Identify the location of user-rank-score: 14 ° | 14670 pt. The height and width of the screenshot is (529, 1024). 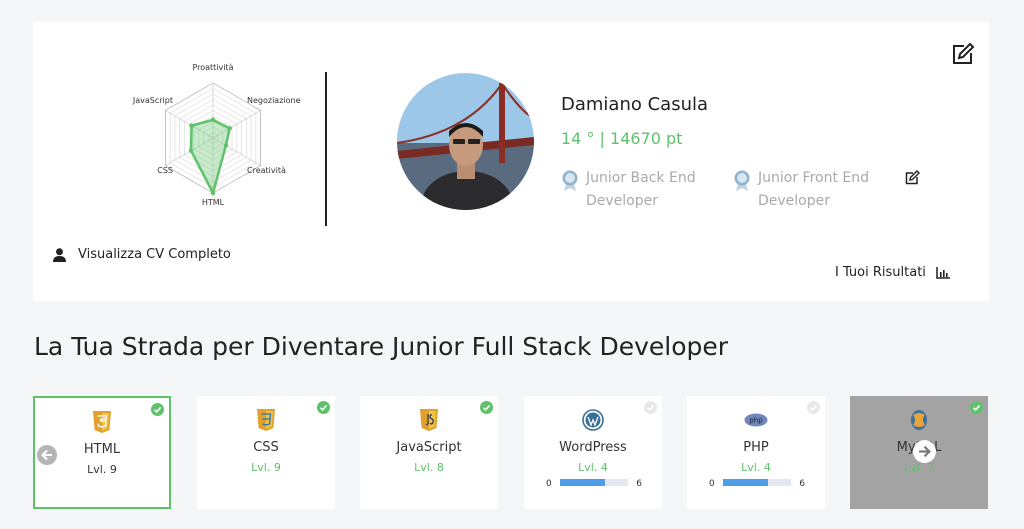
(622, 138).